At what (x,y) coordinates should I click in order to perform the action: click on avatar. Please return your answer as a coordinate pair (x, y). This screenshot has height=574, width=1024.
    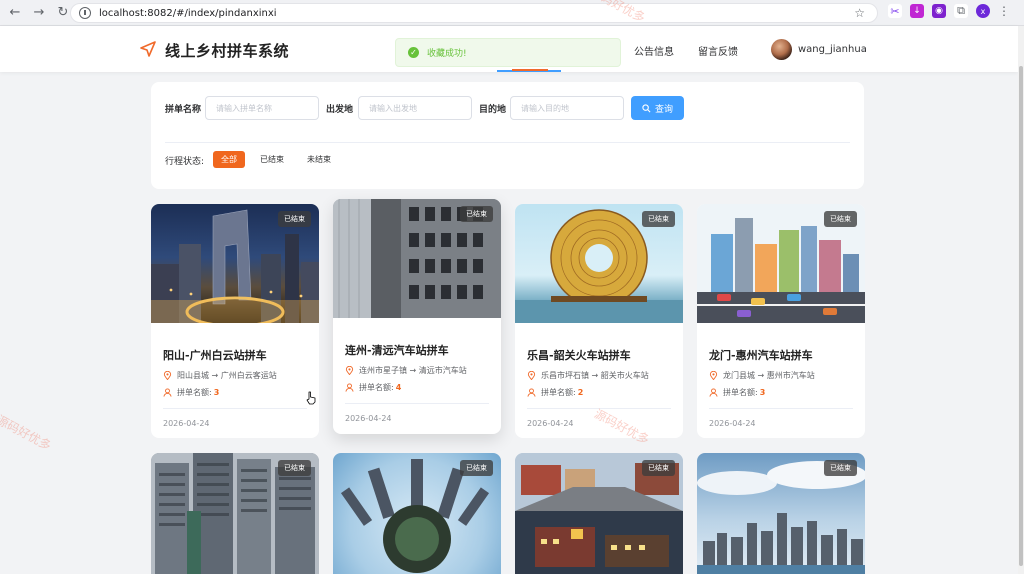
    Looking at the image, I should click on (781, 49).